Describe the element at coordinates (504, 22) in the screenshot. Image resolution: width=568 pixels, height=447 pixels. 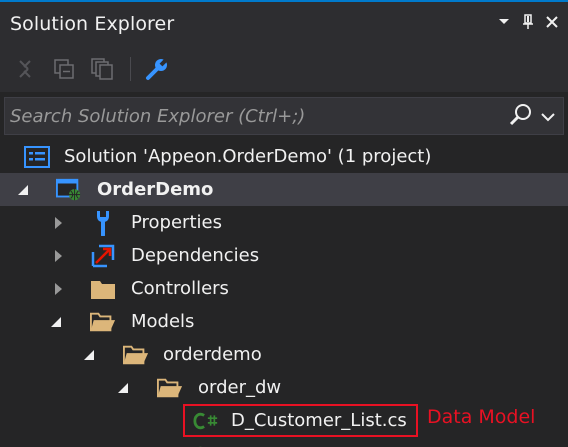
I see `chevron-down-icon` at that location.